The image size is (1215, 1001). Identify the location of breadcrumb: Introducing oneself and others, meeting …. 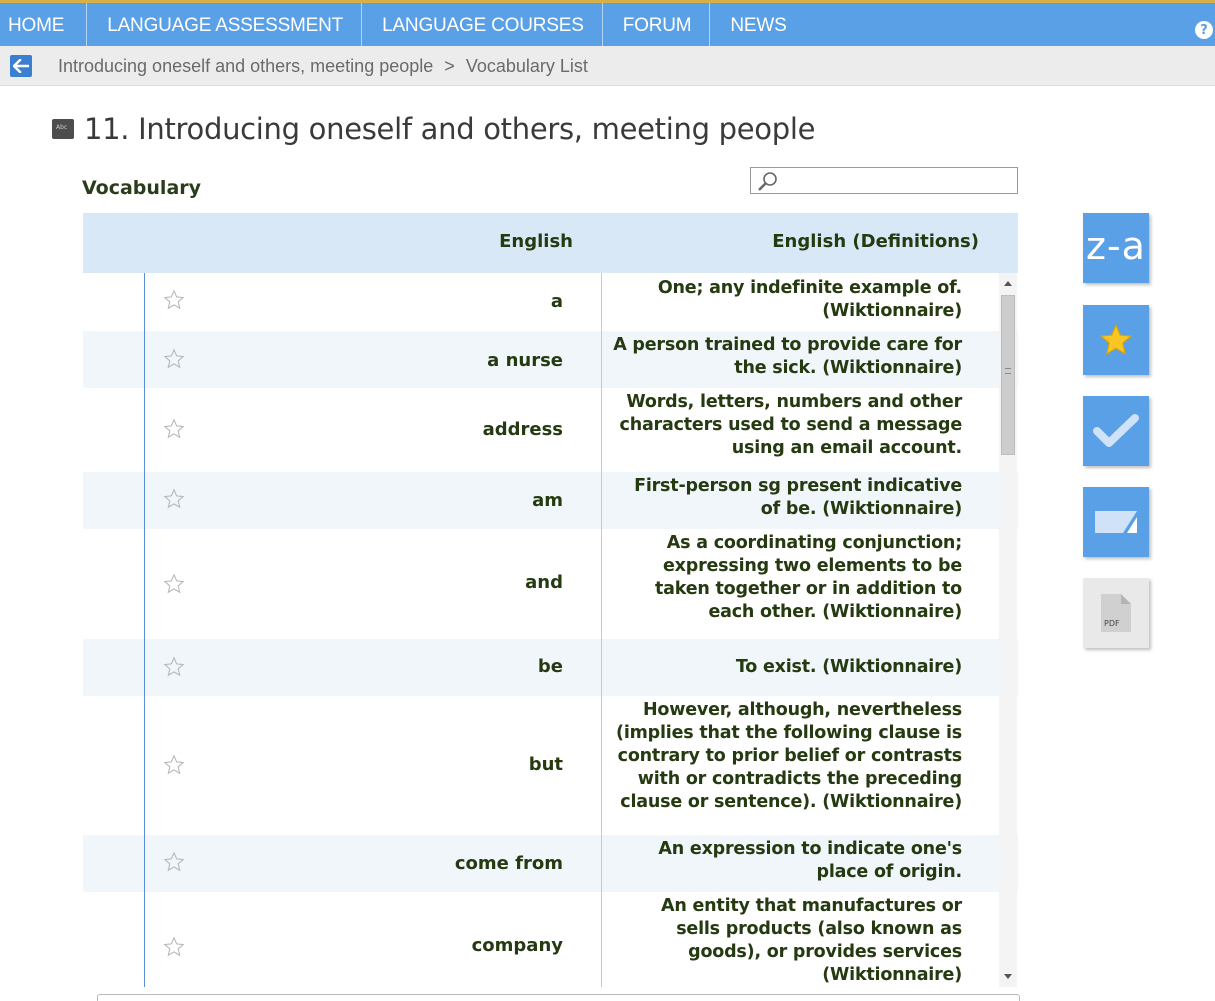
(323, 66).